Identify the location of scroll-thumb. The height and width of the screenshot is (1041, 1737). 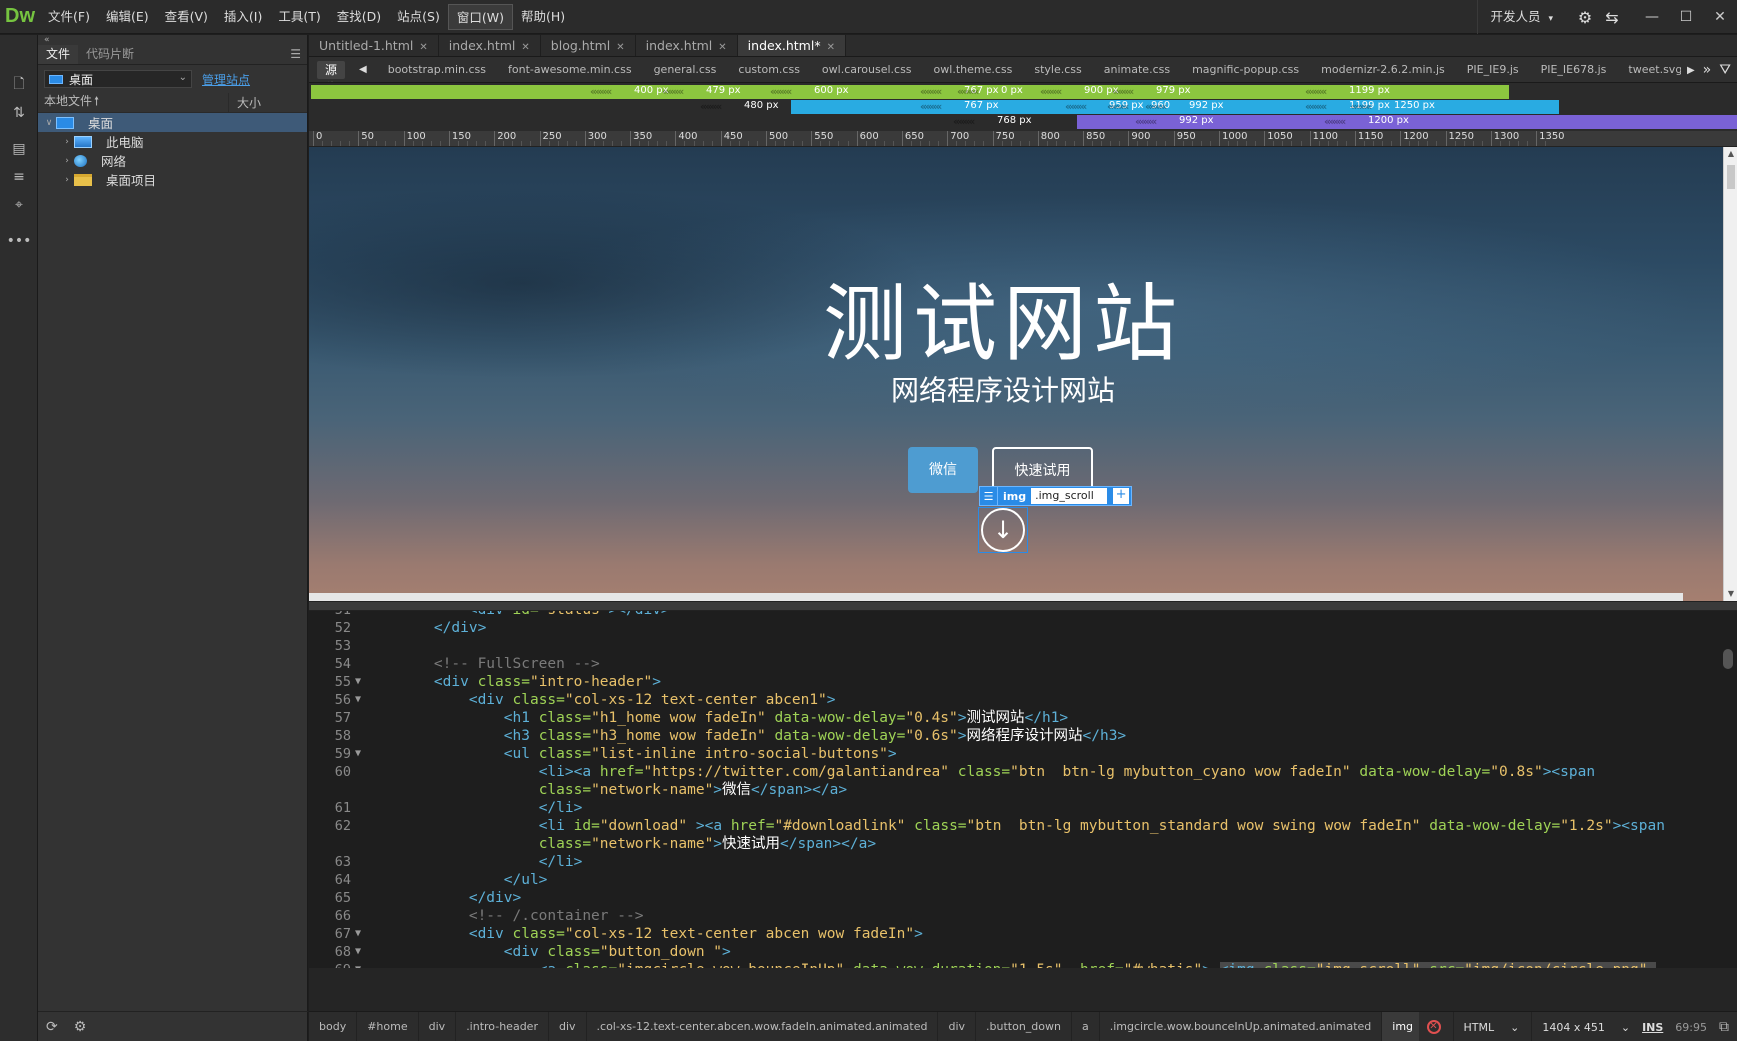
(1731, 177).